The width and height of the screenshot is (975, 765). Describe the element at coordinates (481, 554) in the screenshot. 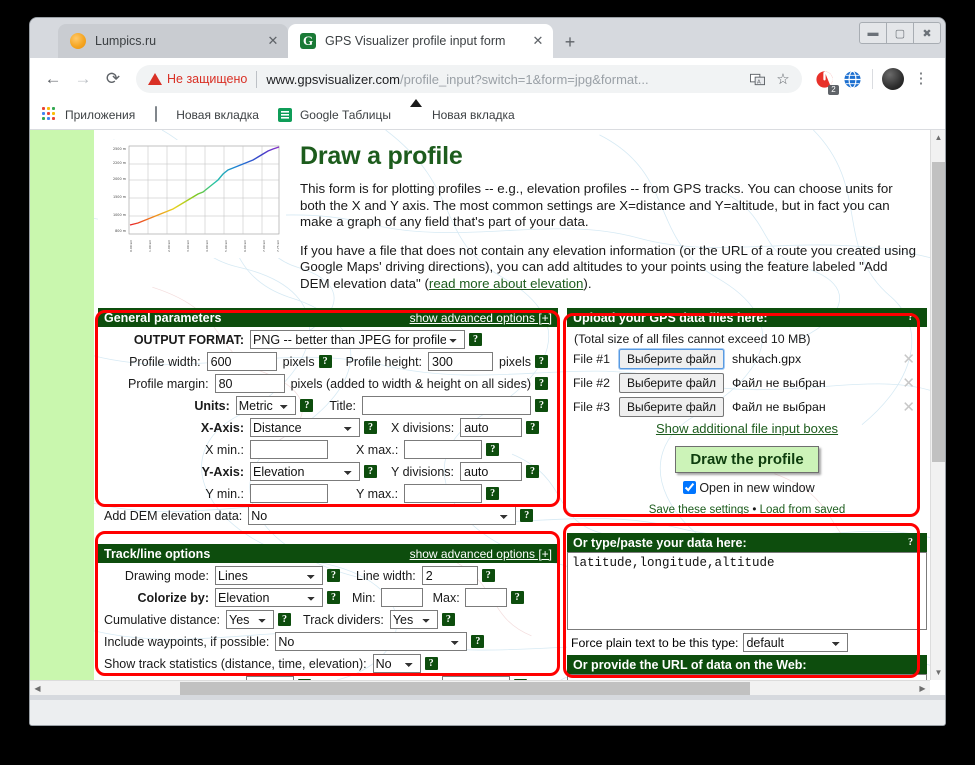

I see `show-advanced-options-track: show advanced options [+]` at that location.